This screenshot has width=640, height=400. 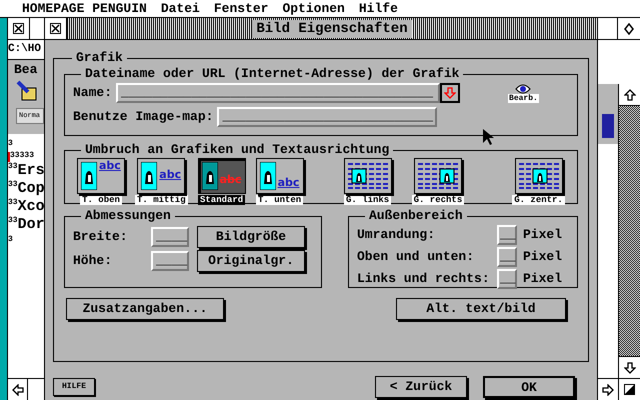 I want to click on group-title: Umbruch an Grafiken und Textausrichtung, so click(x=237, y=150).